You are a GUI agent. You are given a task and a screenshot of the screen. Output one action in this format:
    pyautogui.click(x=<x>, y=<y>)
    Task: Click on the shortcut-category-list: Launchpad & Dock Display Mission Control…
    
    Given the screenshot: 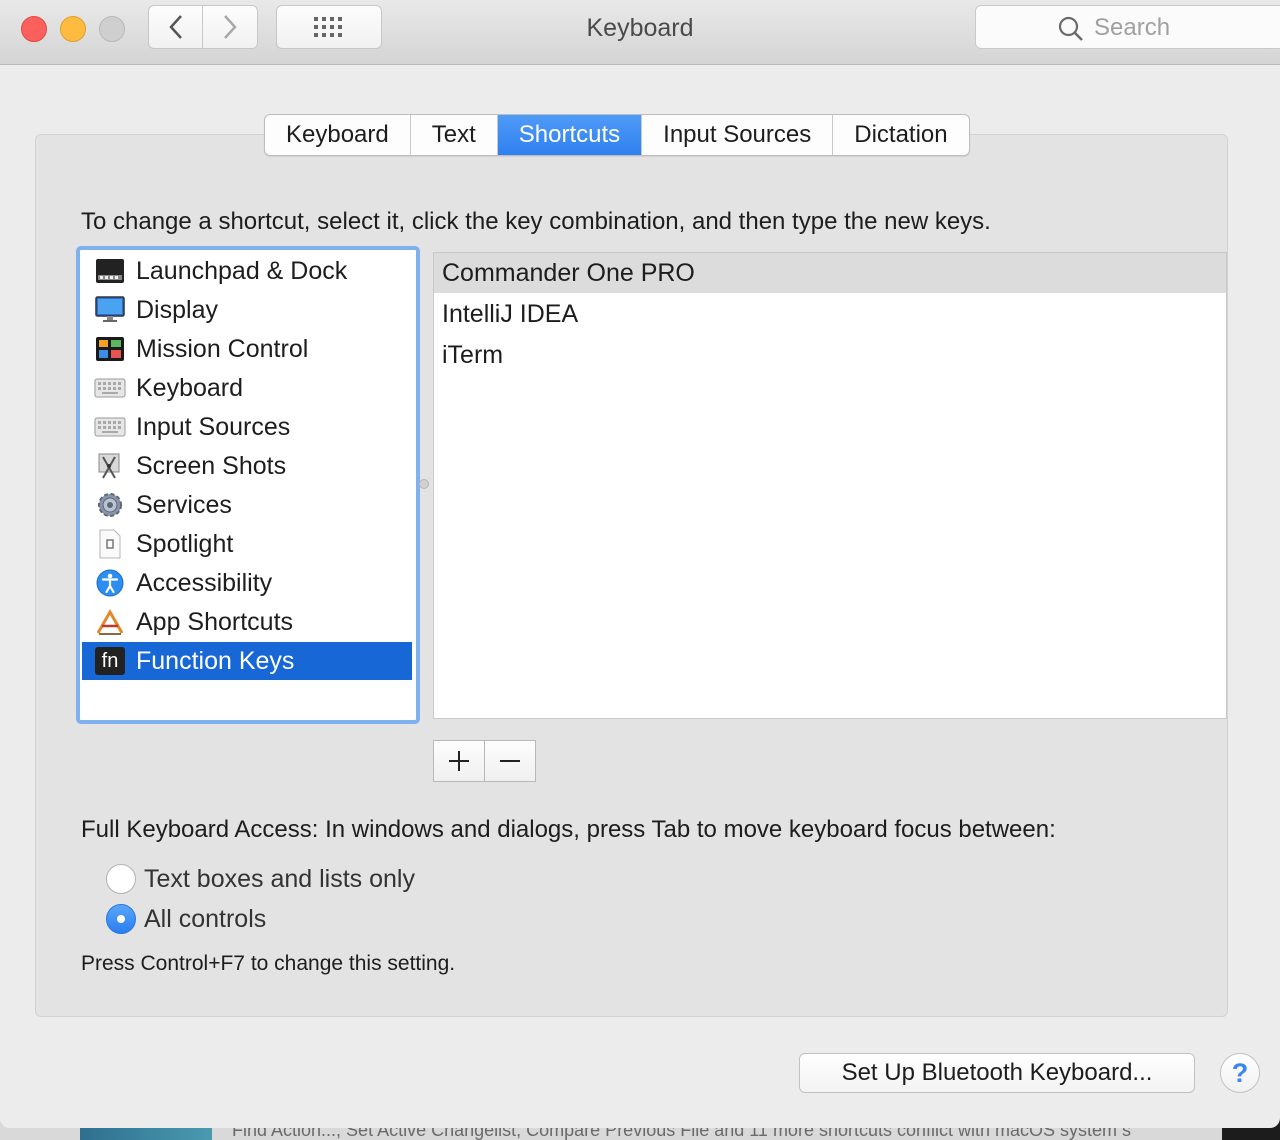 What is the action you would take?
    pyautogui.click(x=248, y=485)
    